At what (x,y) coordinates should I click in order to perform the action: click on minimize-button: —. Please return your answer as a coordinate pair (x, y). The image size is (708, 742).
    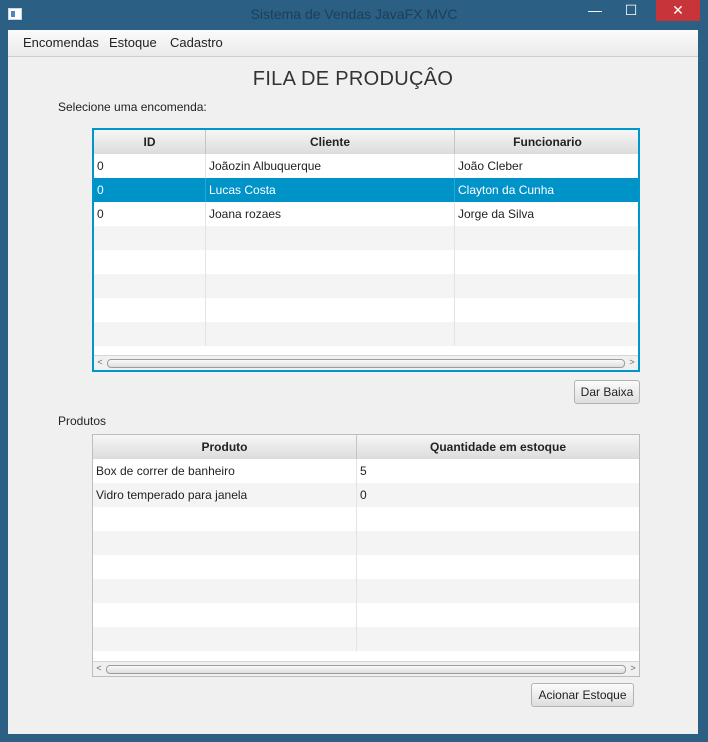
    Looking at the image, I should click on (595, 10).